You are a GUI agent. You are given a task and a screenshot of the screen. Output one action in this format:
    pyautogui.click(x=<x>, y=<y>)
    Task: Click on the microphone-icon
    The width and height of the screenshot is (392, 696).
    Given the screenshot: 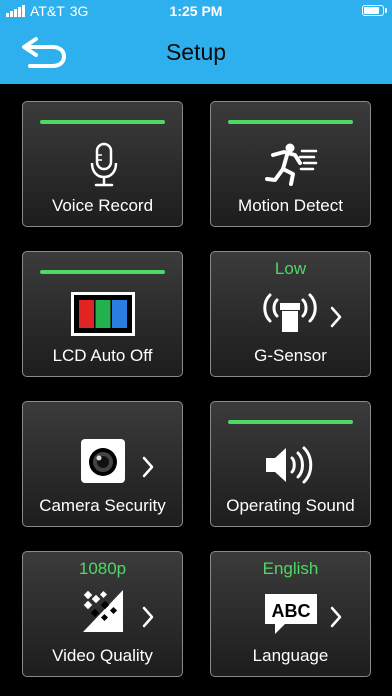 What is the action you would take?
    pyautogui.click(x=104, y=164)
    